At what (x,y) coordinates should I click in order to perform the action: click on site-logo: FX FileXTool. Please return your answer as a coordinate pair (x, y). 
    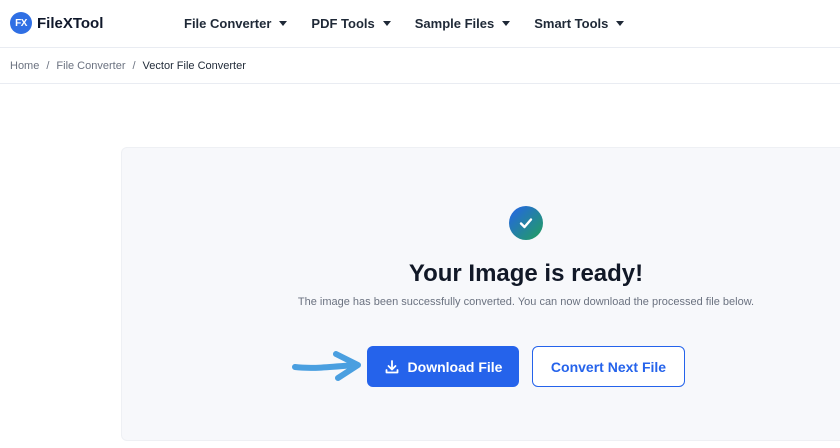
    Looking at the image, I should click on (56, 23).